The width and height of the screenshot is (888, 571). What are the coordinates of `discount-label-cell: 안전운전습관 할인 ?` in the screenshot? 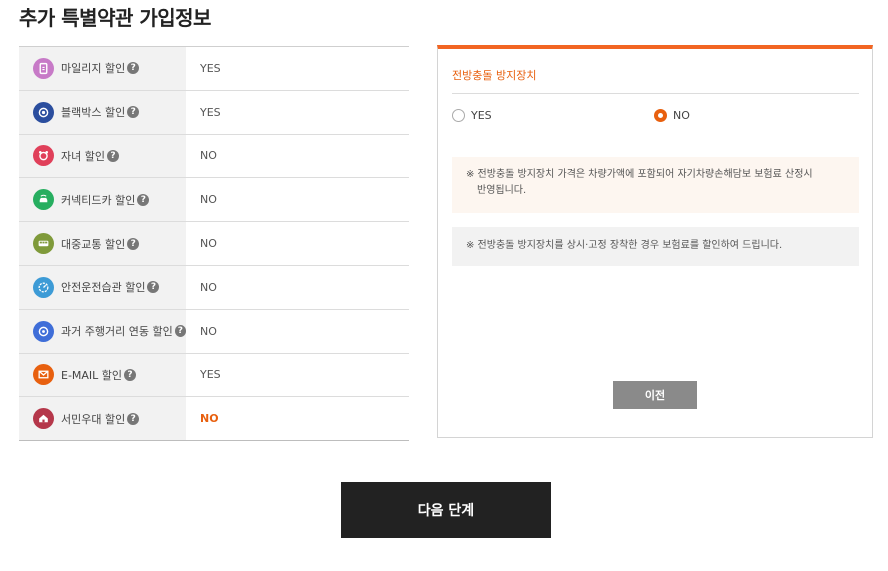 It's located at (102, 287).